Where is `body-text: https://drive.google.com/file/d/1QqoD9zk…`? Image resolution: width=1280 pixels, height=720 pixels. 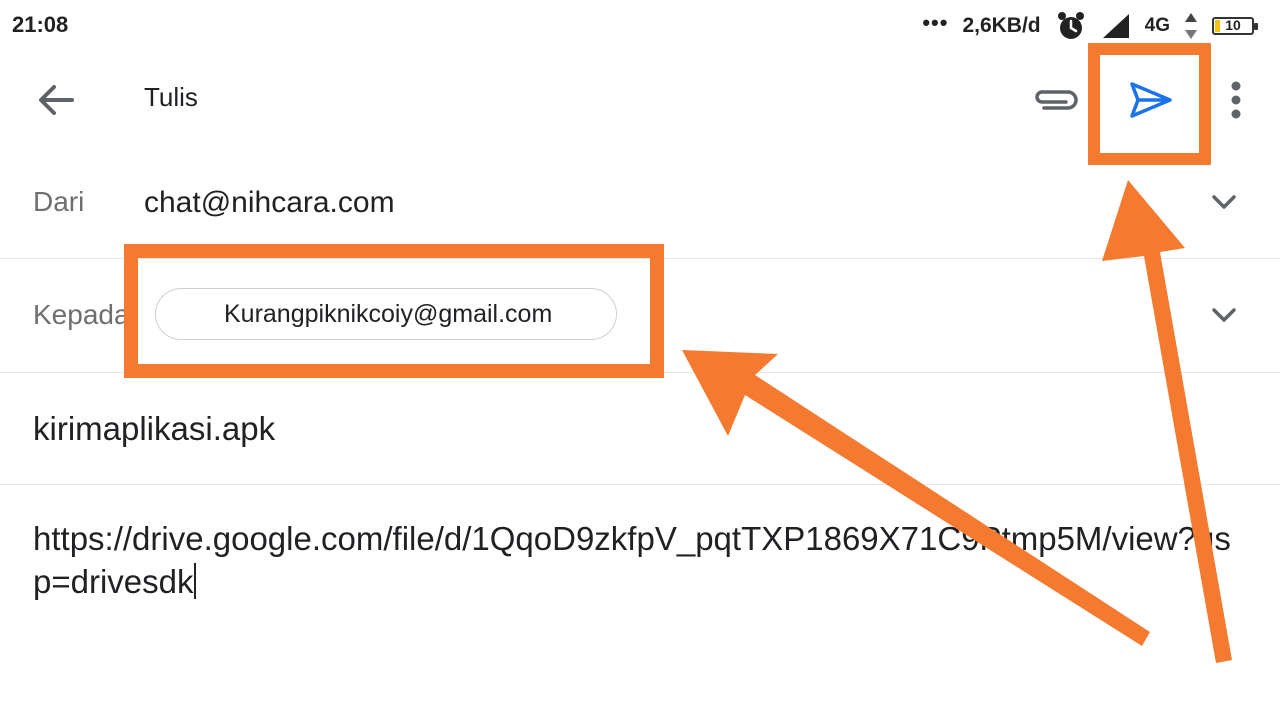
body-text: https://drive.google.com/file/d/1QqoD9zk… is located at coordinates (632, 560).